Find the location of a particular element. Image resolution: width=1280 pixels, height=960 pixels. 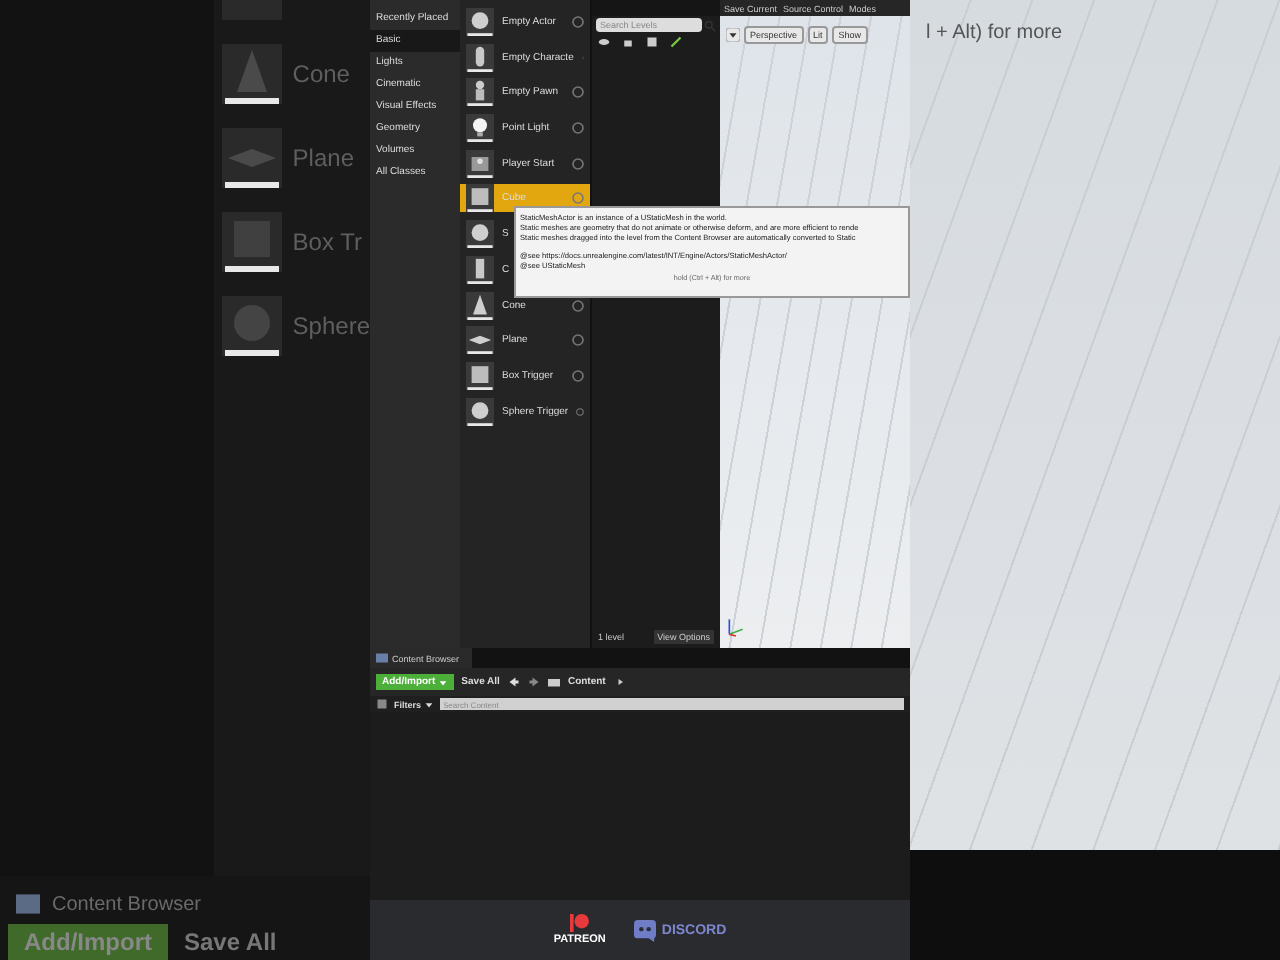

item-label: Plane is located at coordinates (323, 158).